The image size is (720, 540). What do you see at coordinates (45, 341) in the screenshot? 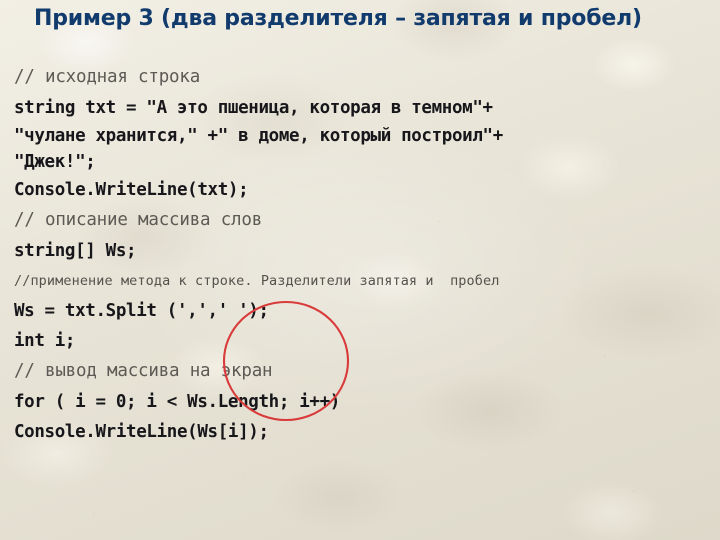
I see `code-line-int-declaration: int i;` at bounding box center [45, 341].